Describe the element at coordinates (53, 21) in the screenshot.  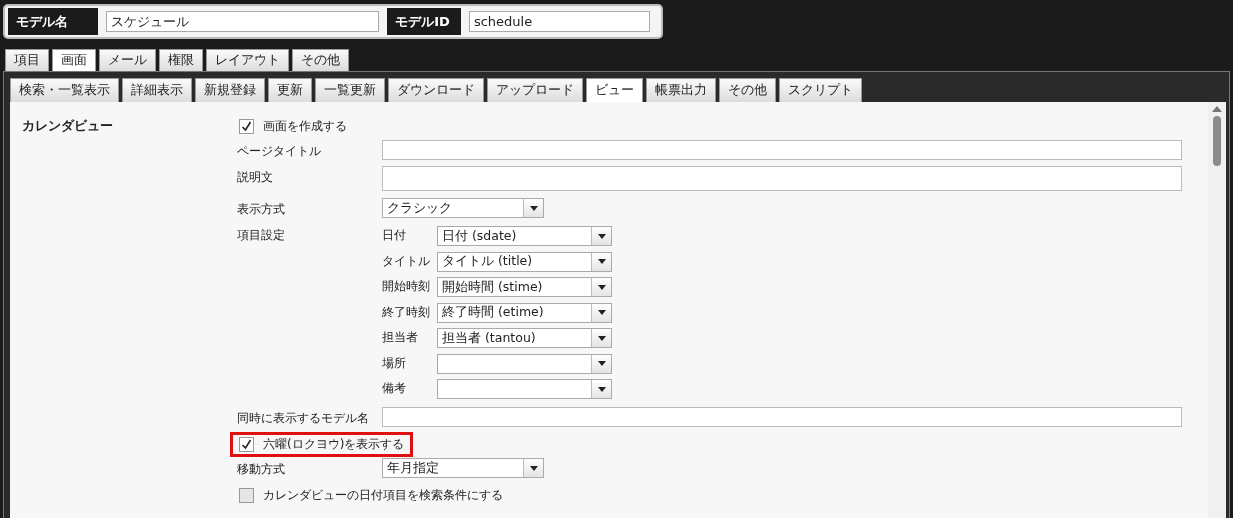
I see `field-label: モデル名` at that location.